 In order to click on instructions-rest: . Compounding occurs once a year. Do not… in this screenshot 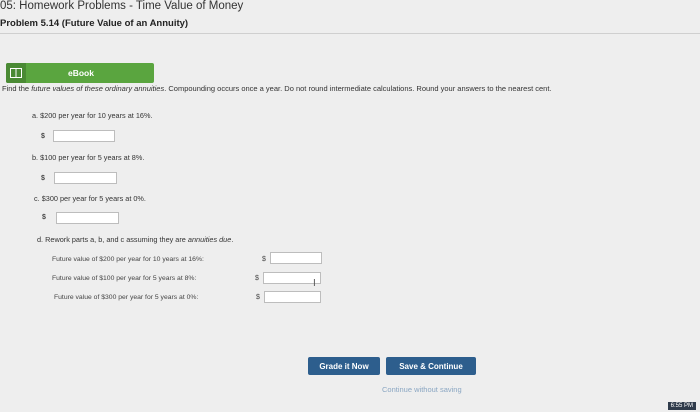, I will do `click(358, 88)`.